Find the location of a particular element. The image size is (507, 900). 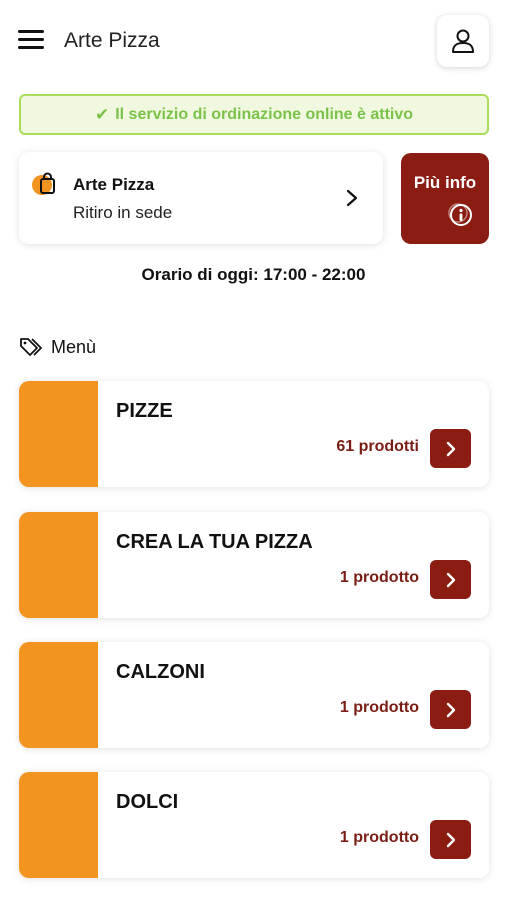

more-info-label: Più info is located at coordinates (445, 182).